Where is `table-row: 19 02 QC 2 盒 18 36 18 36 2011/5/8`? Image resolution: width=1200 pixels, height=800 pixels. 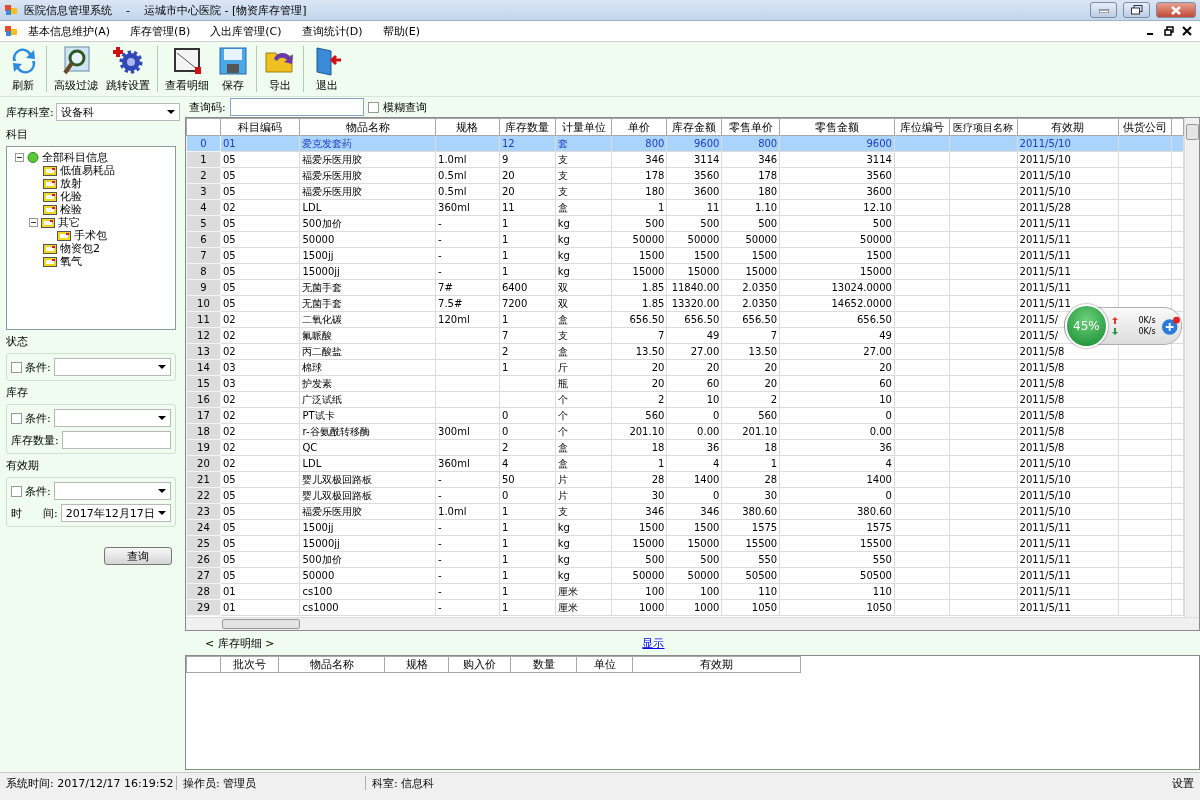 table-row: 19 02 QC 2 盒 18 36 18 36 2011/5/8 is located at coordinates (685, 447).